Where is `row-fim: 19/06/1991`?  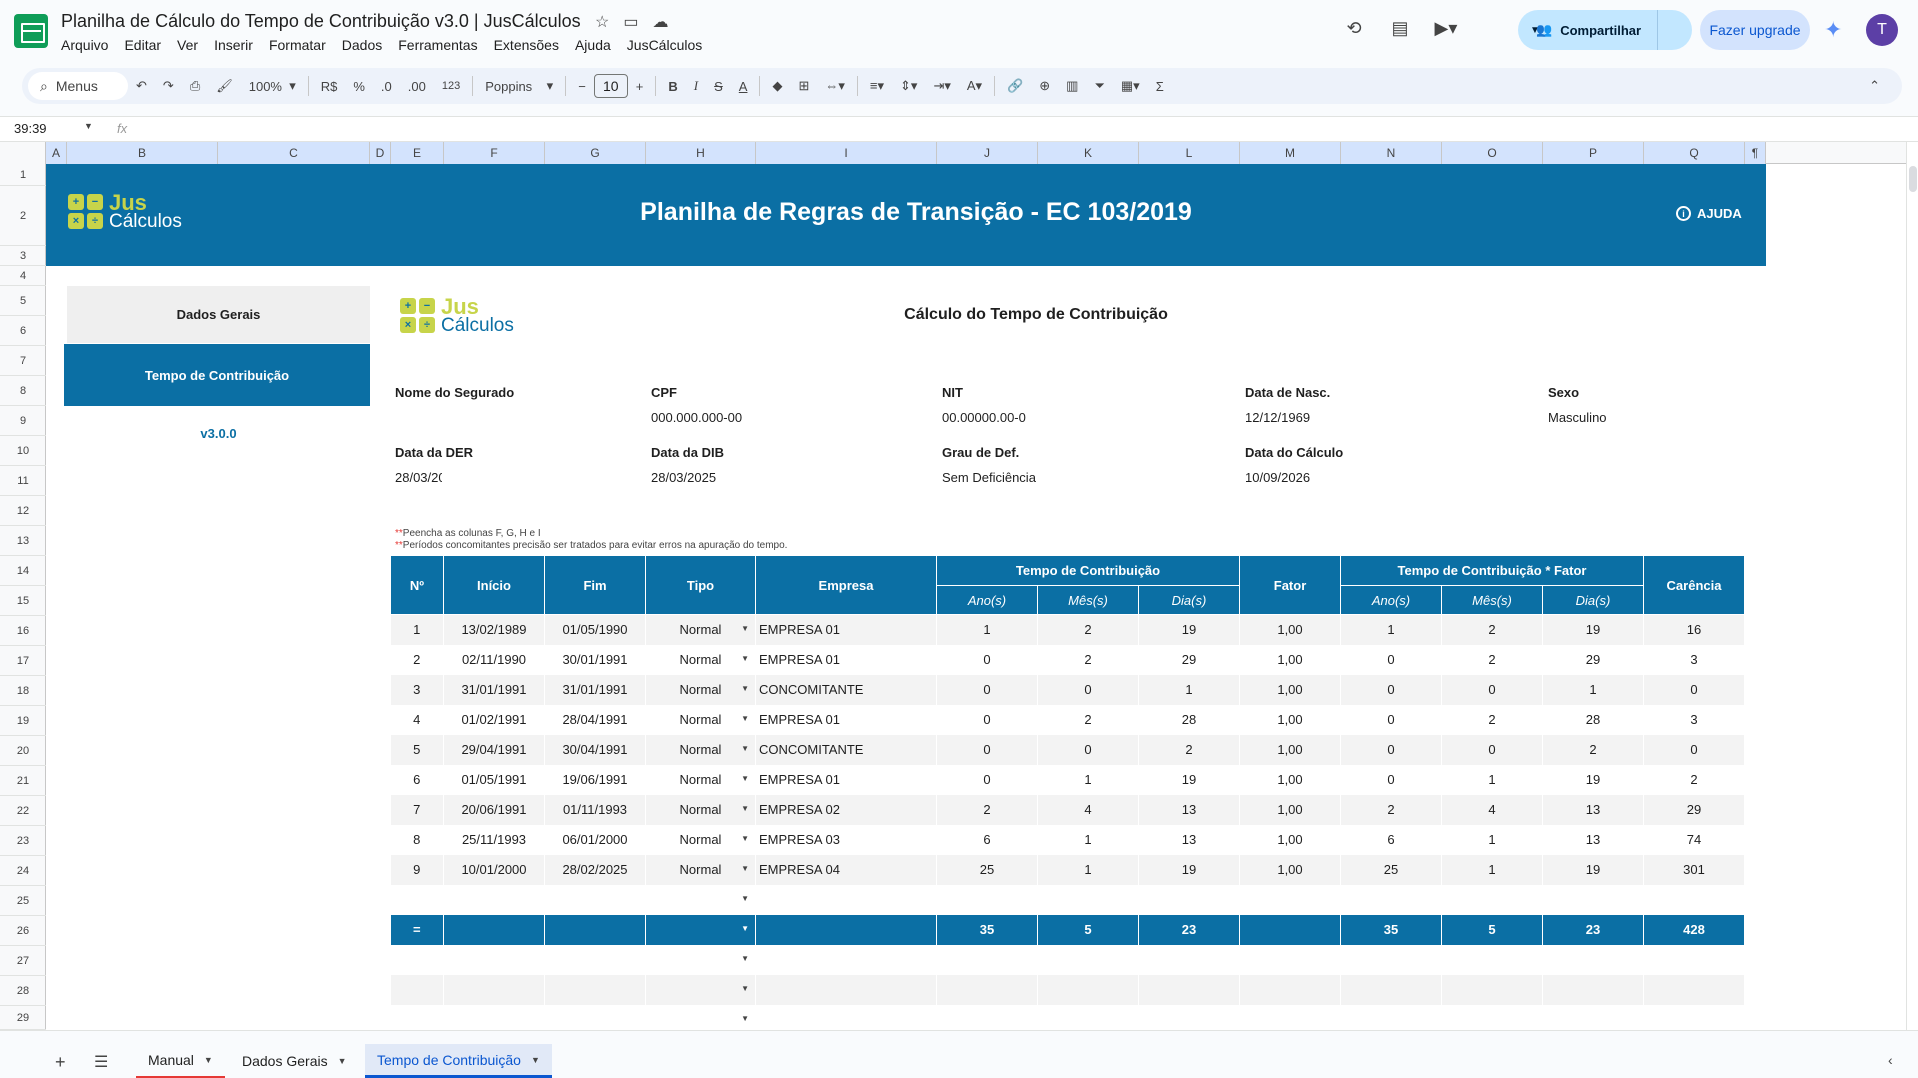 row-fim: 19/06/1991 is located at coordinates (595, 779).